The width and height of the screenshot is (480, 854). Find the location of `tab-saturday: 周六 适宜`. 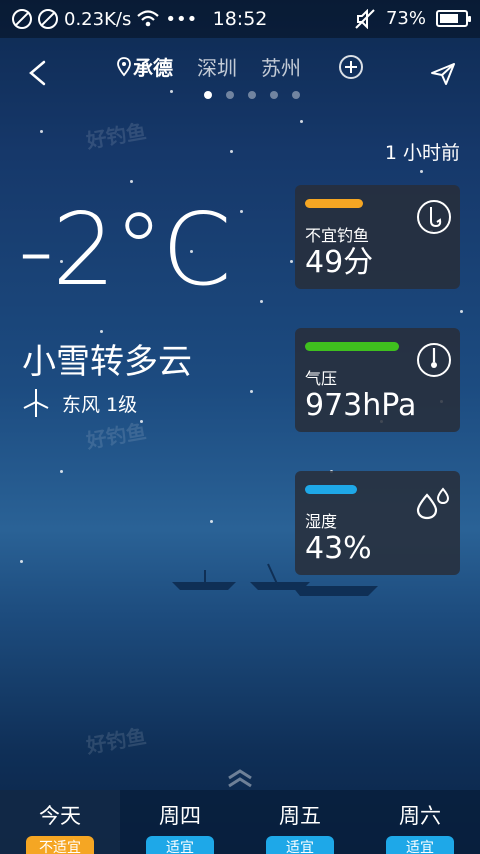

tab-saturday: 周六 适宜 is located at coordinates (420, 822).